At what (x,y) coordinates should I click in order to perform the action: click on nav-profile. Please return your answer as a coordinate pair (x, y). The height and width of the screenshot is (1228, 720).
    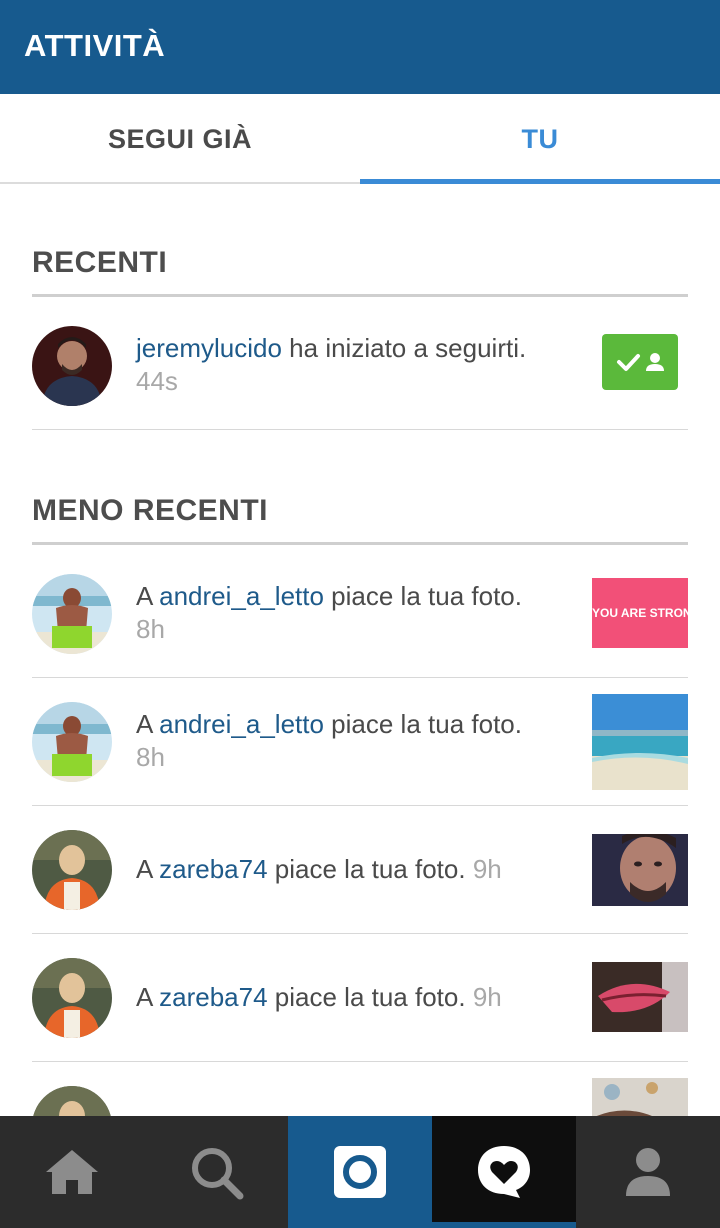
    Looking at the image, I should click on (648, 1172).